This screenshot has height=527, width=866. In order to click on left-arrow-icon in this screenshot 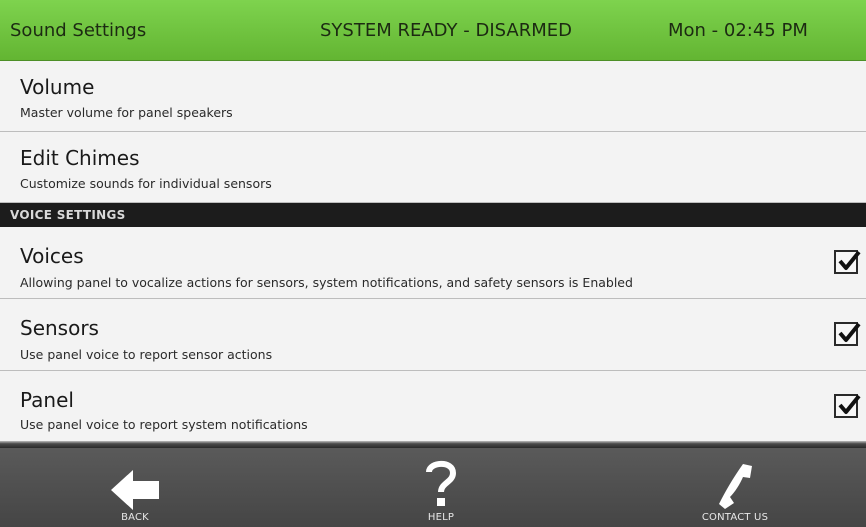, I will do `click(135, 490)`.